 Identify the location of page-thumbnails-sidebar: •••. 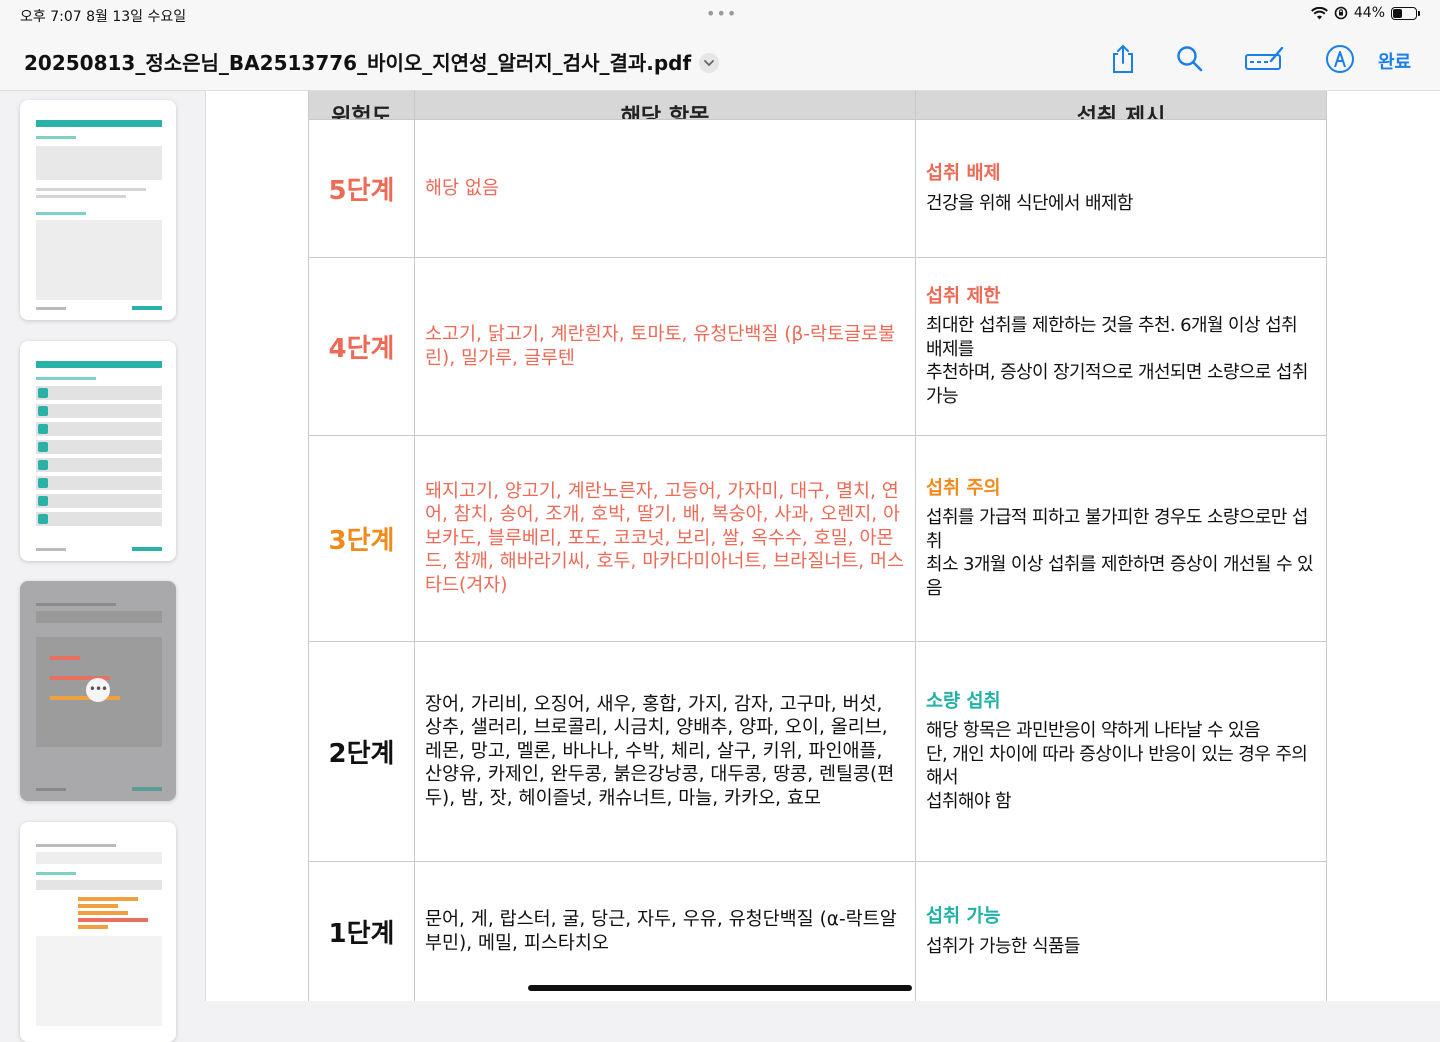
(103, 566).